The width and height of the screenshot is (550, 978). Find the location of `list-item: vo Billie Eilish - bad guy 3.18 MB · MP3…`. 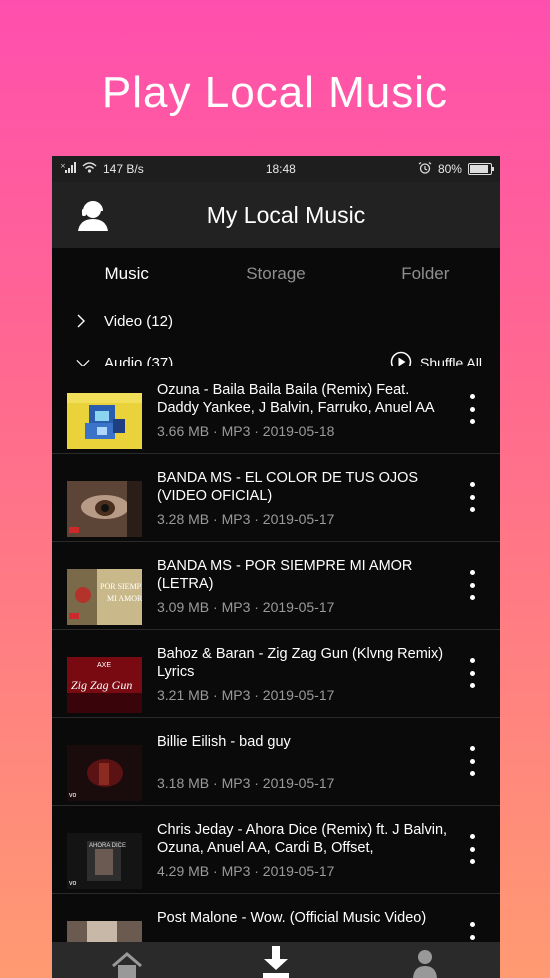

list-item: vo Billie Eilish - bad guy 3.18 MB · MP3… is located at coordinates (276, 762).